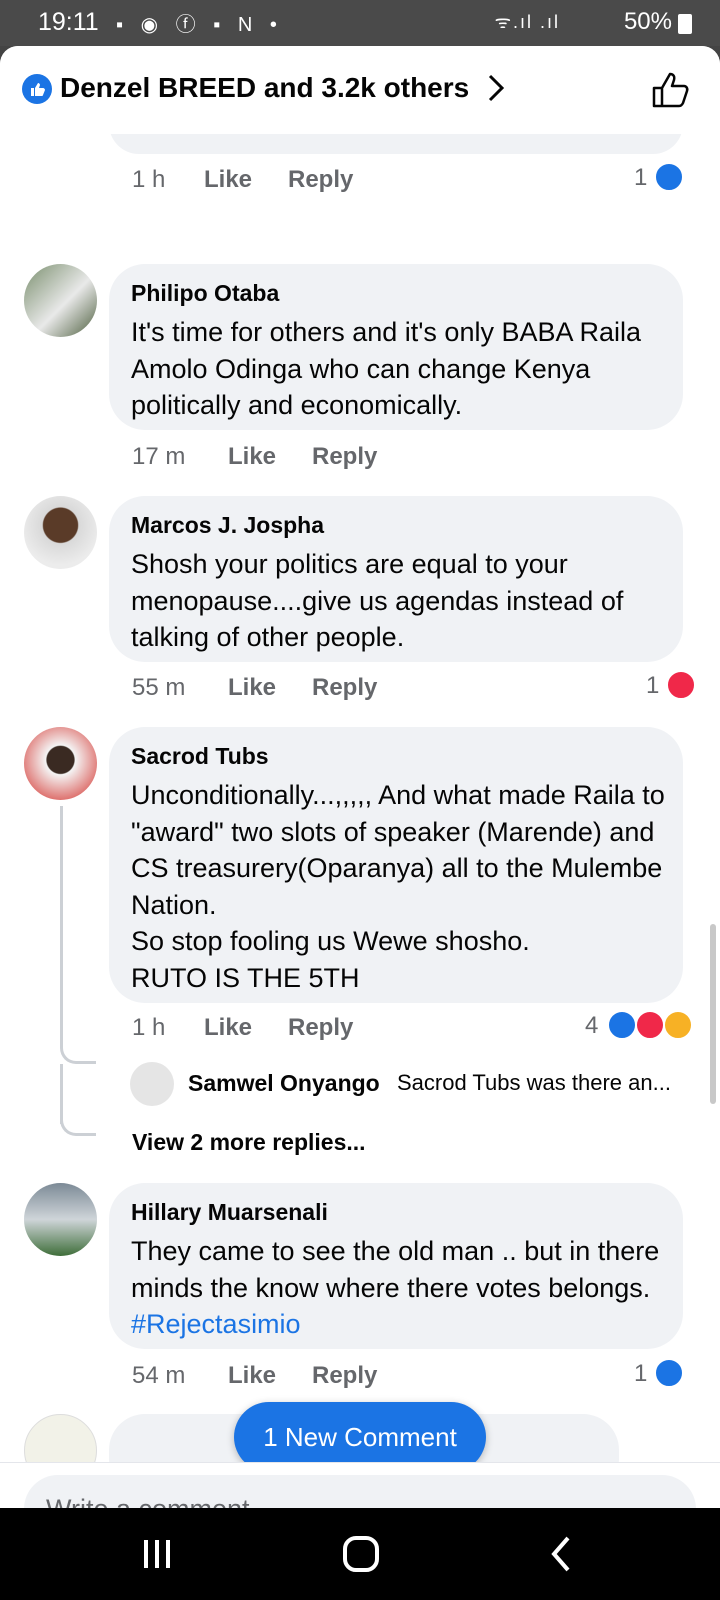 The width and height of the screenshot is (720, 1600). Describe the element at coordinates (205, 293) in the screenshot. I see `comment-author: Philipo Otaba` at that location.